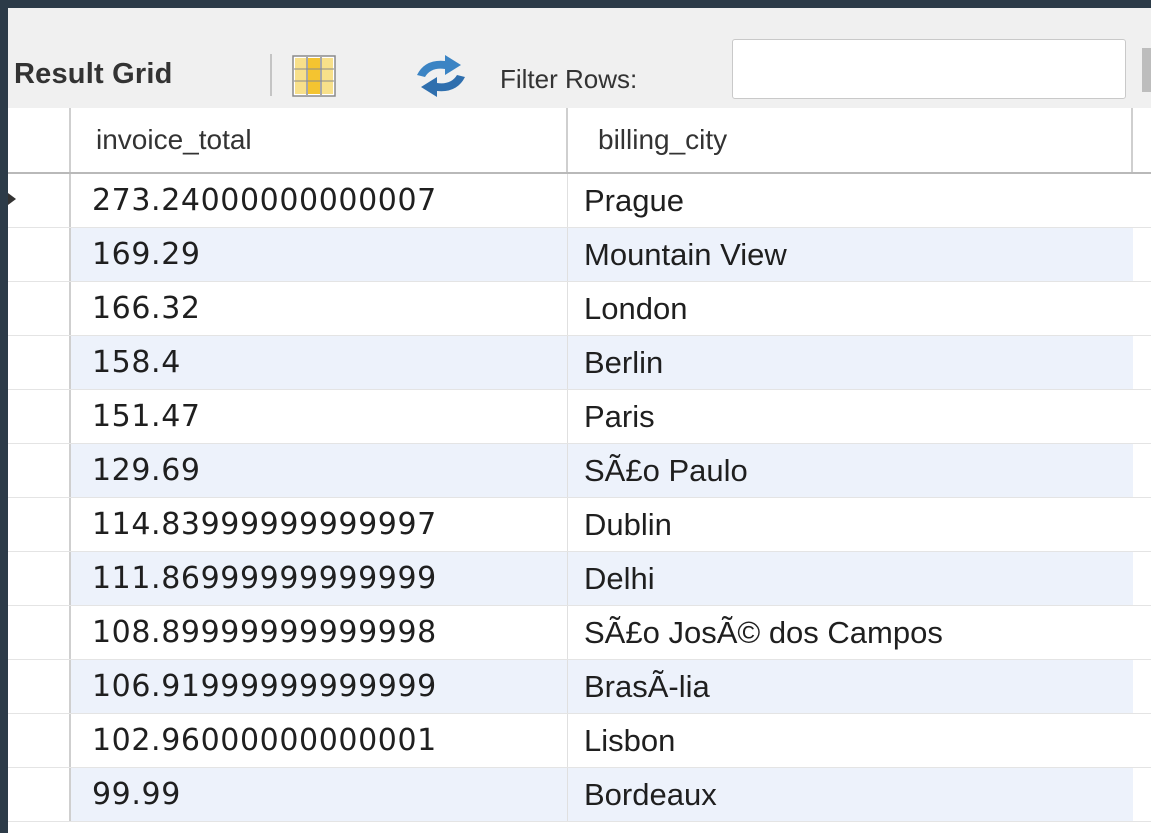  I want to click on table-row: 273.24000000000007 Prague, so click(579, 201).